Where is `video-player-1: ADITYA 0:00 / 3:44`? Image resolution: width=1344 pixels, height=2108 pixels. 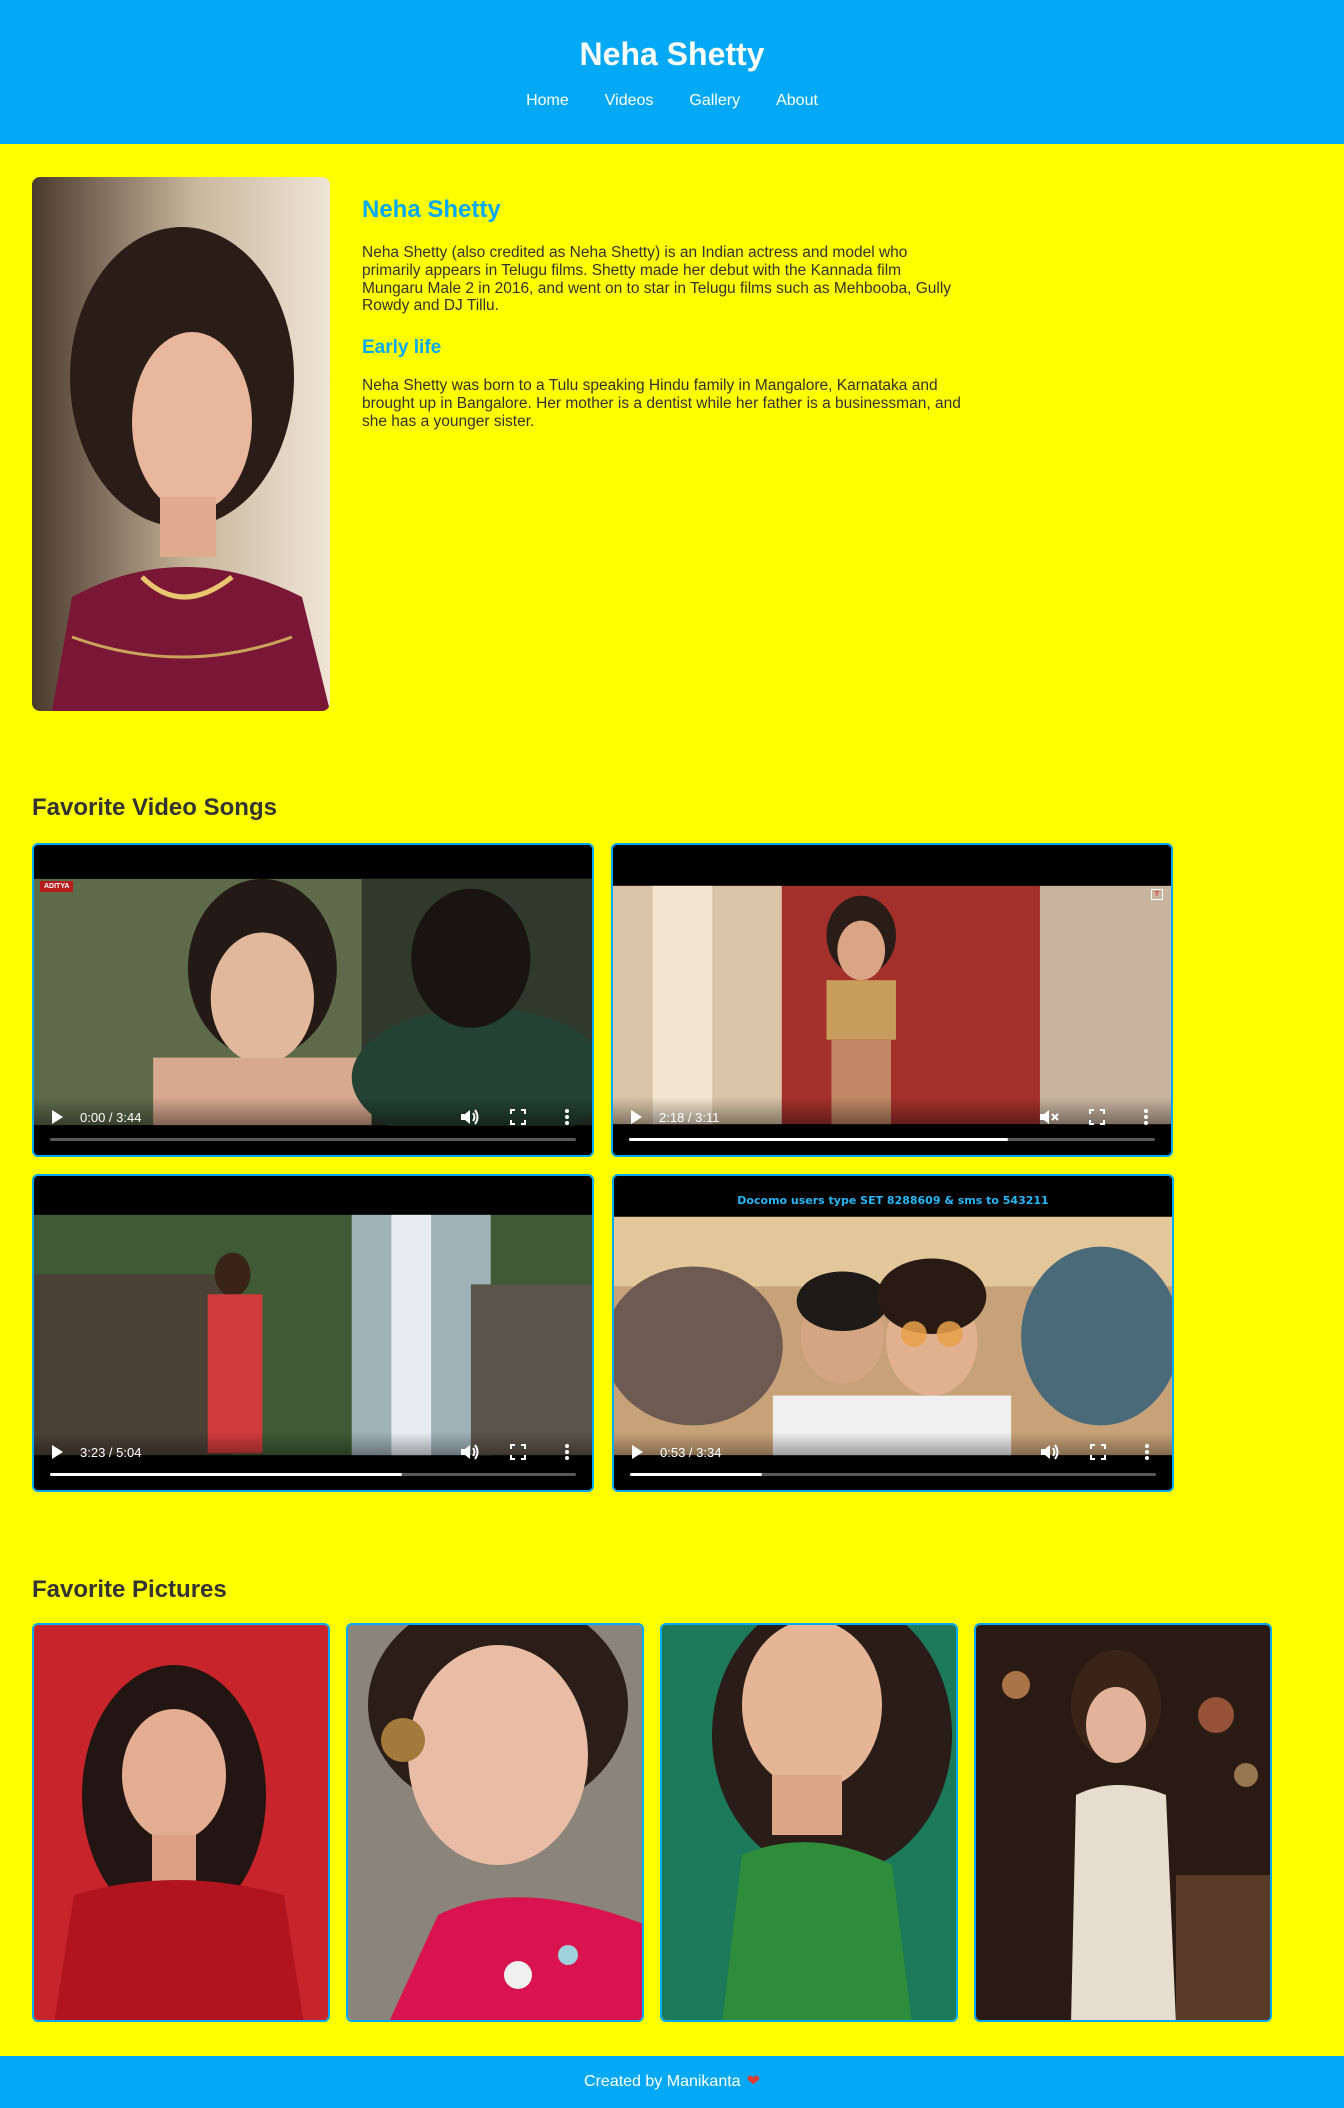
video-player-1: ADITYA 0:00 / 3:44 is located at coordinates (313, 1000).